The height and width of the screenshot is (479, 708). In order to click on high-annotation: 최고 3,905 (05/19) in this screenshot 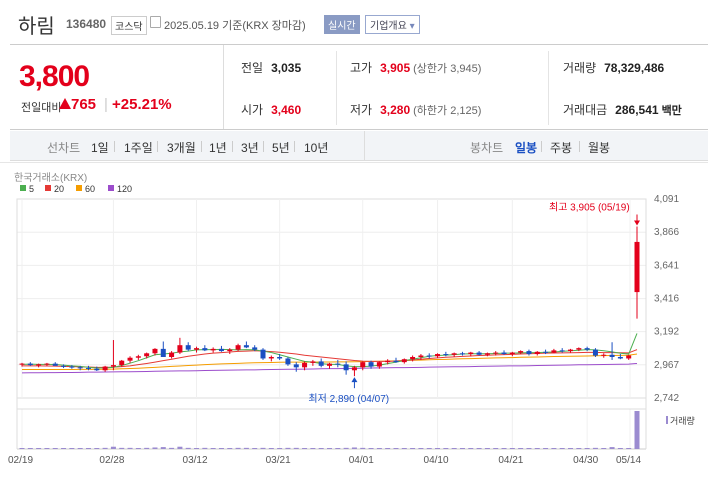, I will do `click(589, 207)`.